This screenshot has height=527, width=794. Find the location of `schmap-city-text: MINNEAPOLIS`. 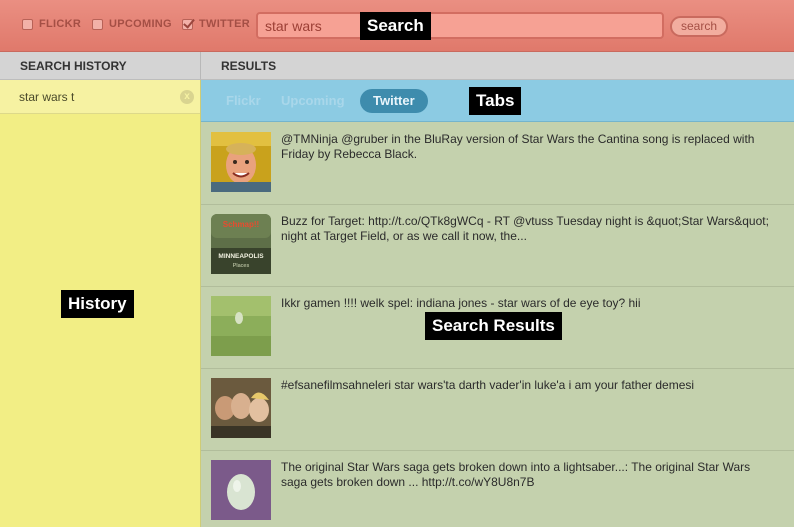

schmap-city-text: MINNEAPOLIS is located at coordinates (241, 256).